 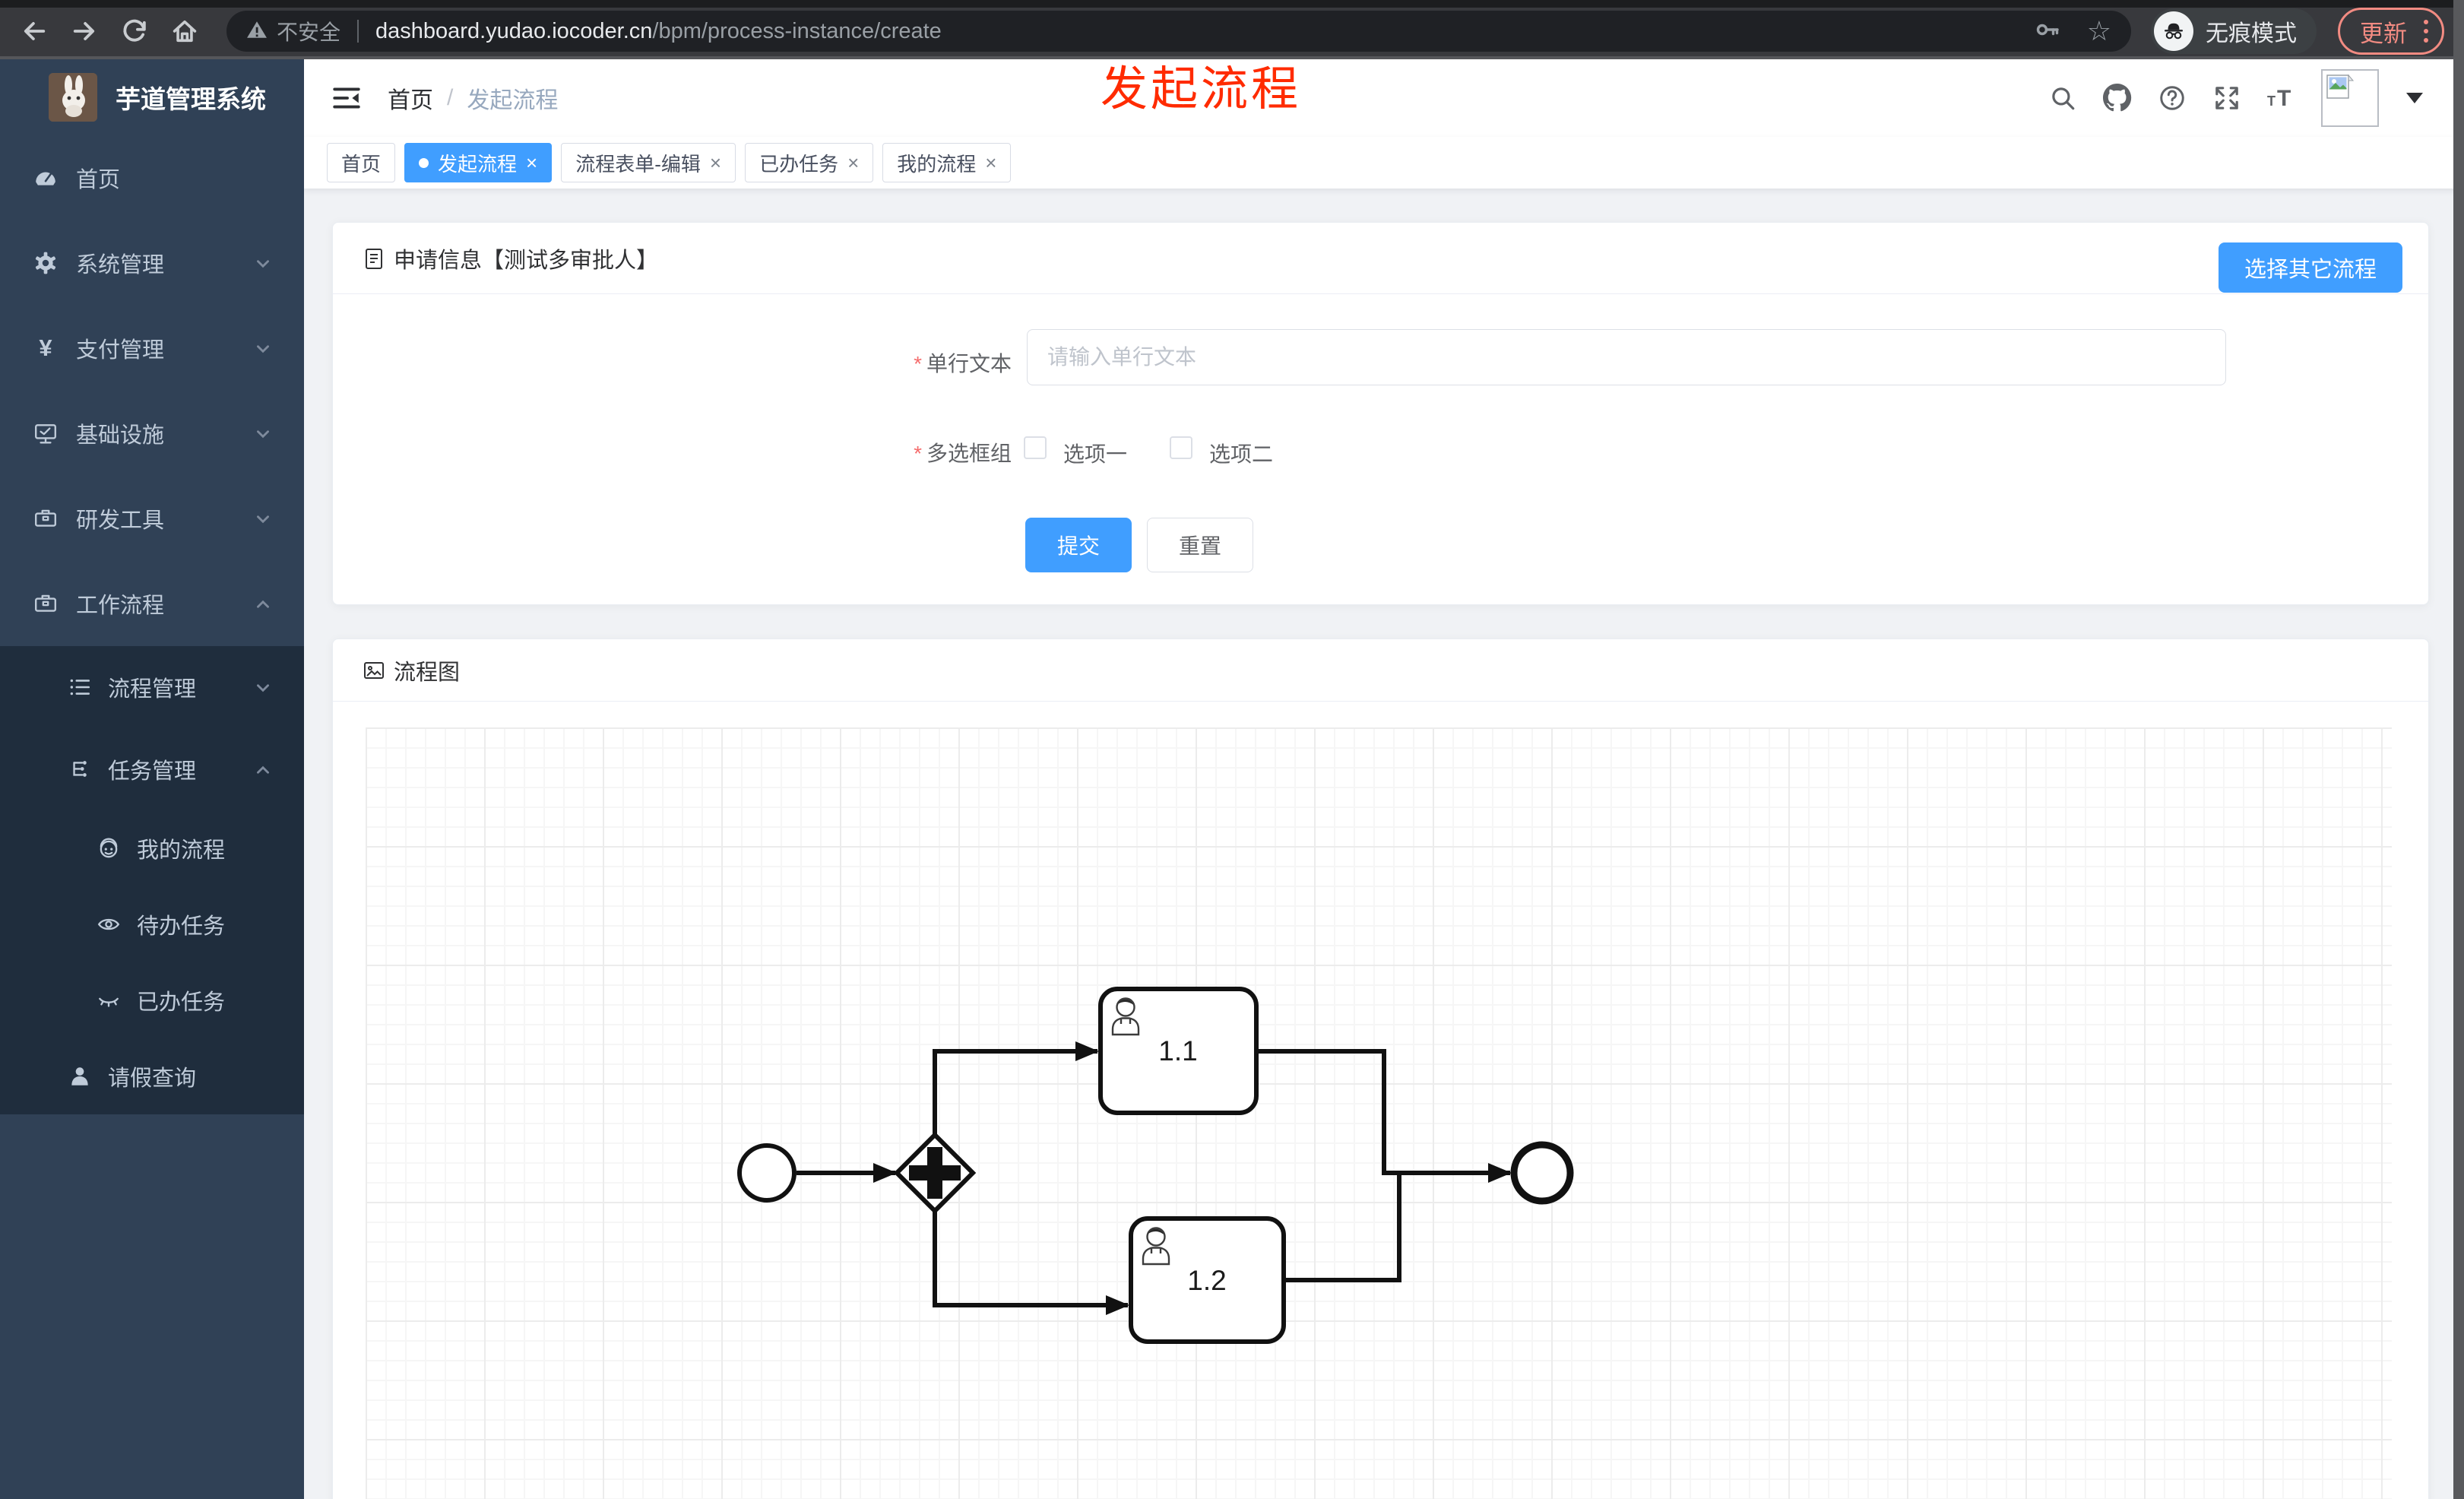 I want to click on sidebar-item-label: 研发工具, so click(x=120, y=521).